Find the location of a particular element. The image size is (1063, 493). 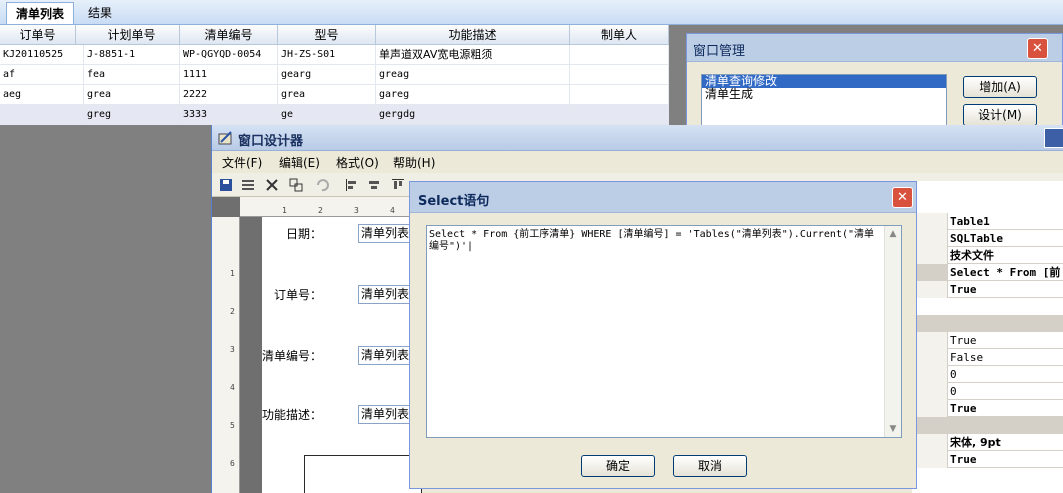

prop-row: Table1 is located at coordinates (987, 221).